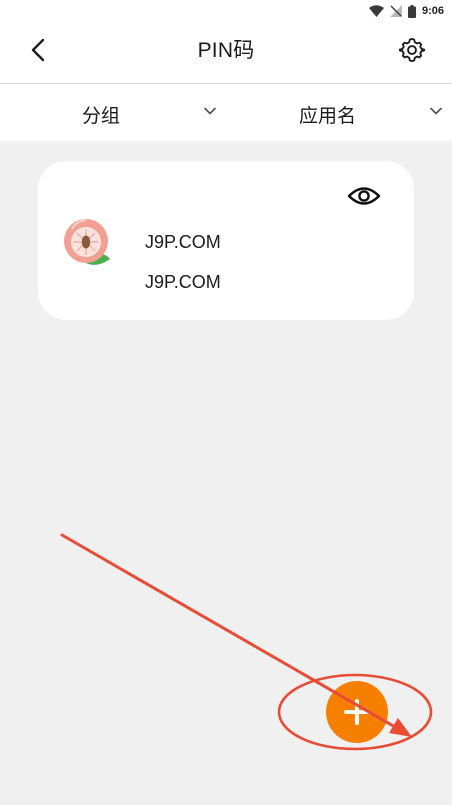 The height and width of the screenshot is (805, 452). Describe the element at coordinates (432, 11) in the screenshot. I see `status-time: 9:06` at that location.